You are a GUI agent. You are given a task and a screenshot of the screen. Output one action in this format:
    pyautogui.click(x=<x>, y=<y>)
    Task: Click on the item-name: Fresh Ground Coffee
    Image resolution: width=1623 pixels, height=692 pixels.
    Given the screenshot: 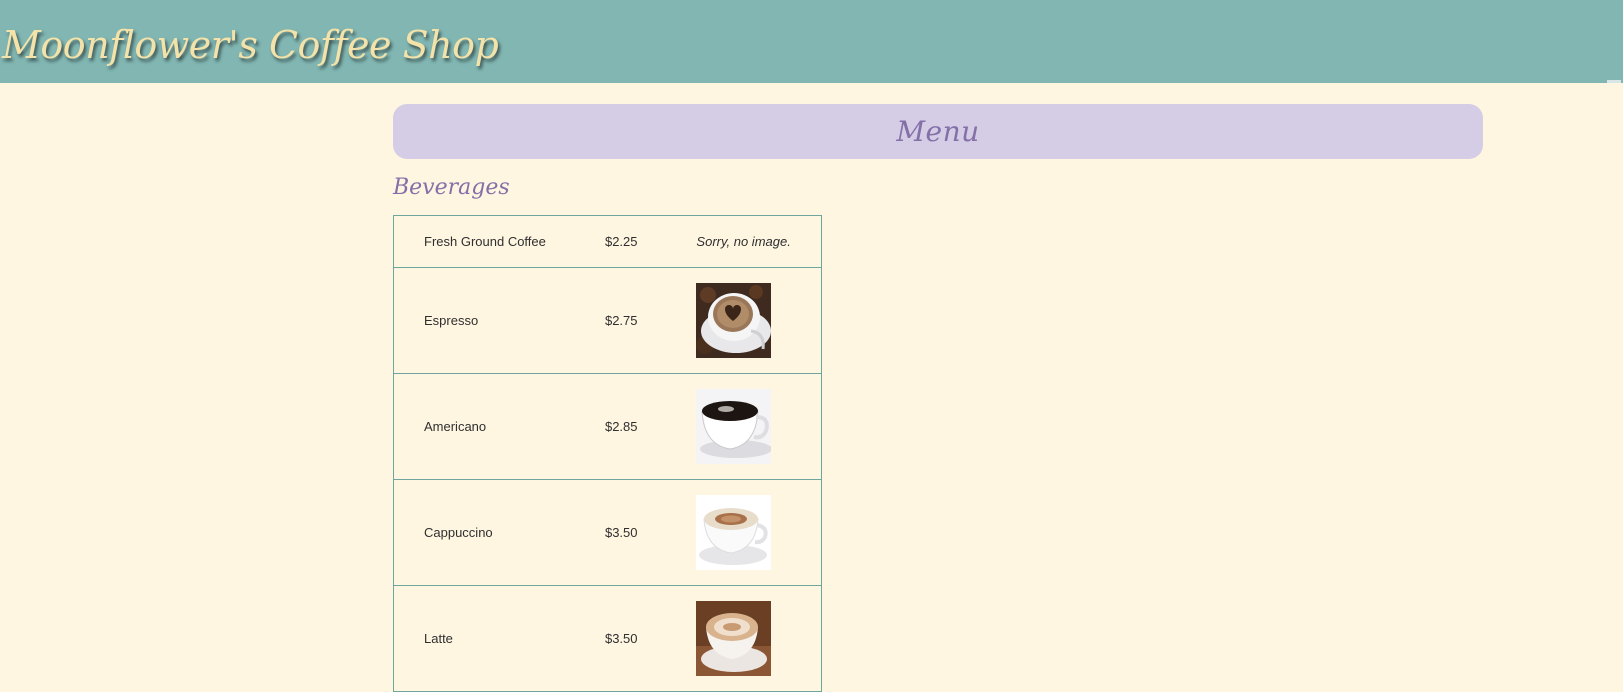 What is the action you would take?
    pyautogui.click(x=485, y=241)
    